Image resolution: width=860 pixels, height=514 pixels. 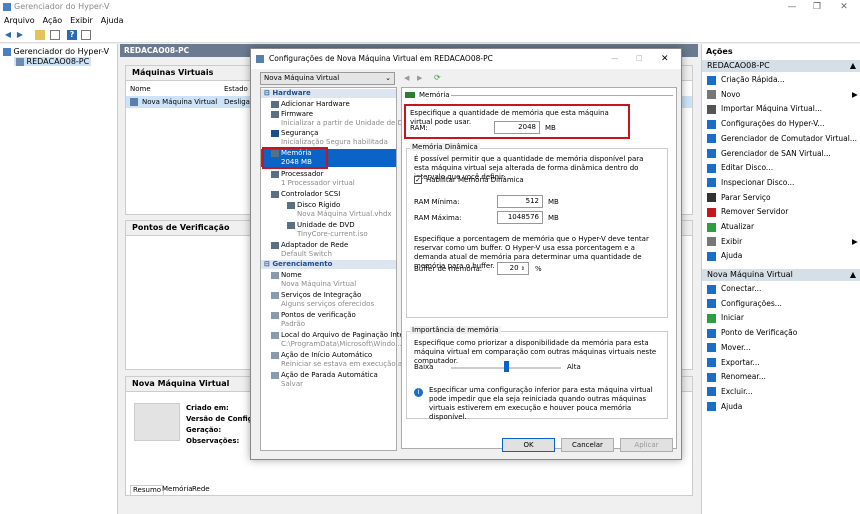 What do you see at coordinates (19, 20) in the screenshot?
I see `menu-arquivo: Arquivo` at bounding box center [19, 20].